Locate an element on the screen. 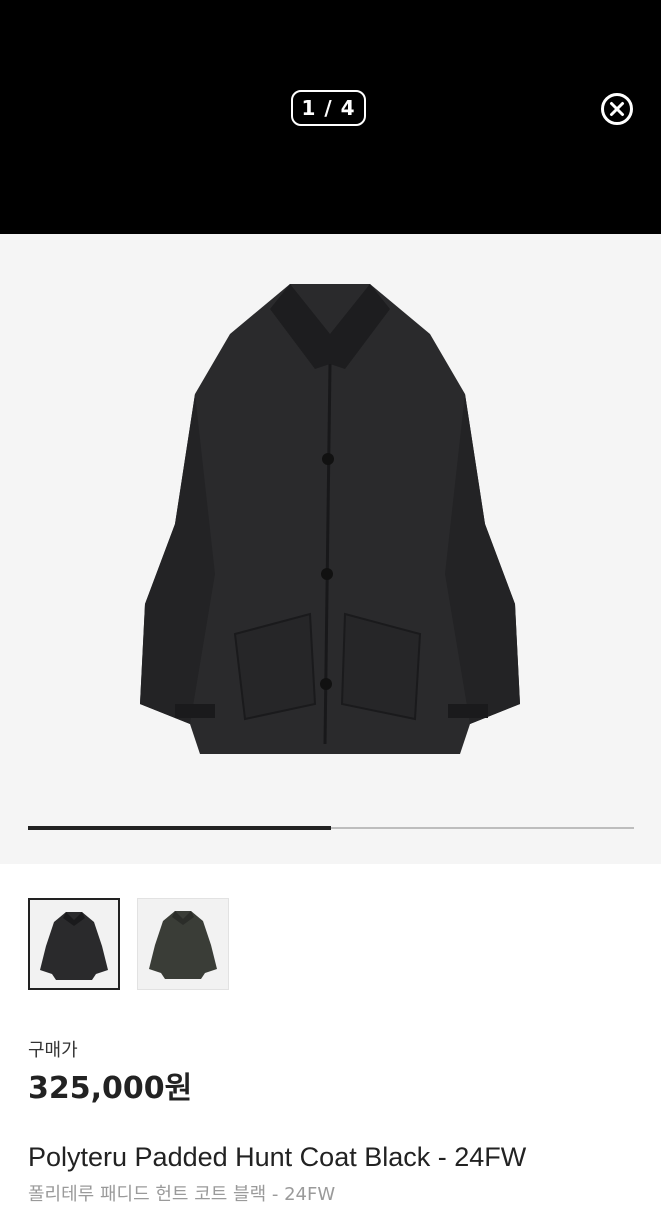  price-label: 구매가 is located at coordinates (53, 1050).